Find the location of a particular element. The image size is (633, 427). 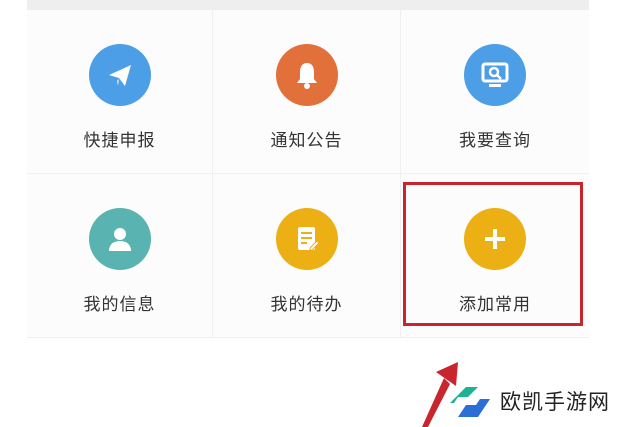

tile-label: 添加常用 is located at coordinates (495, 304).